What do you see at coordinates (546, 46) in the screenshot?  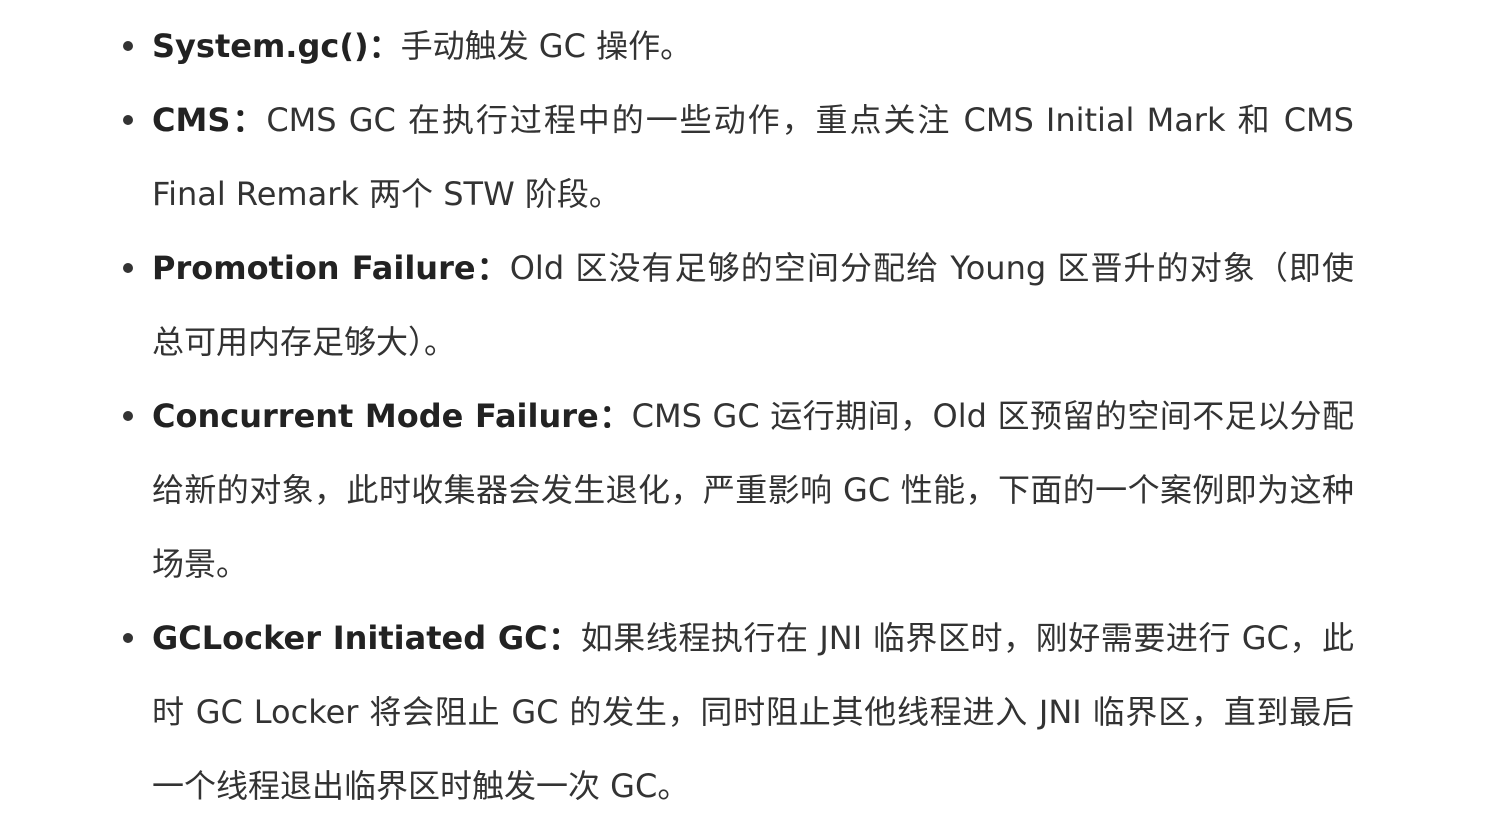 I see `term-description: 手动触发 GC 操作。` at bounding box center [546, 46].